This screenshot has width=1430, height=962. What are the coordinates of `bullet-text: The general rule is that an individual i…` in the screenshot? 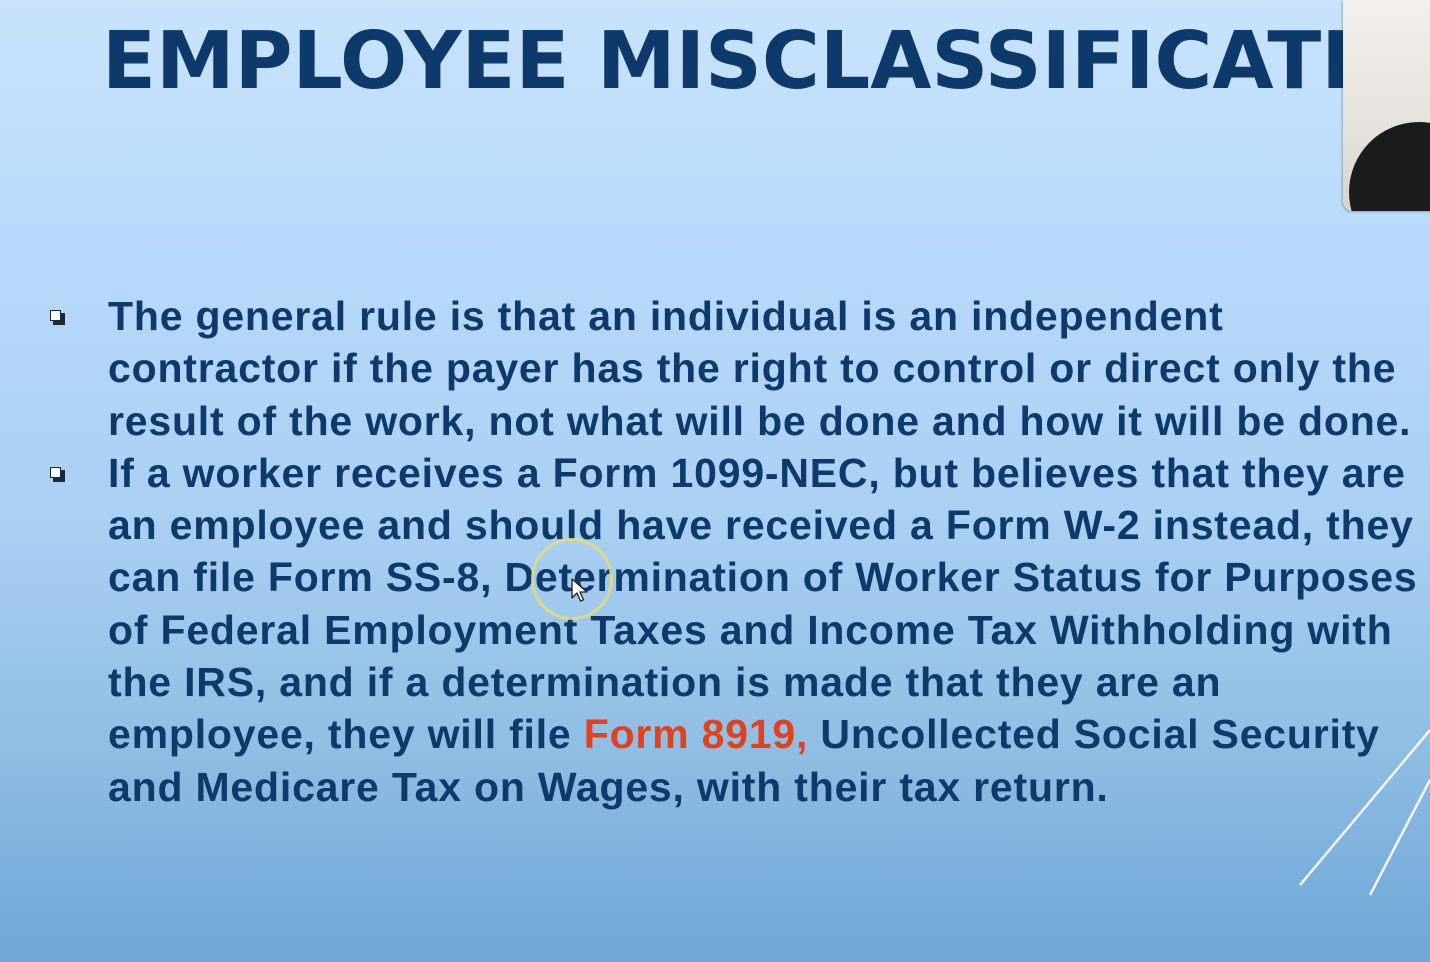 It's located at (760, 368).